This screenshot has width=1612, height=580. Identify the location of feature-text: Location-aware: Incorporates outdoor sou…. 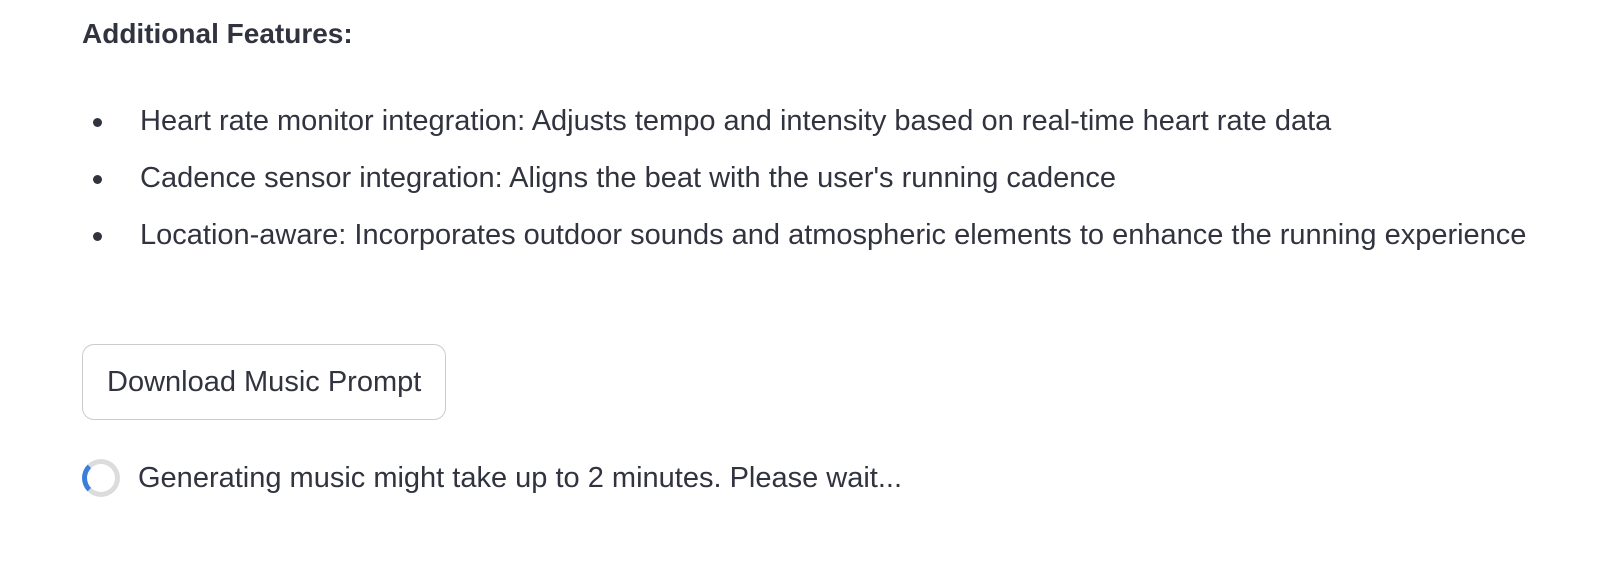
(833, 235).